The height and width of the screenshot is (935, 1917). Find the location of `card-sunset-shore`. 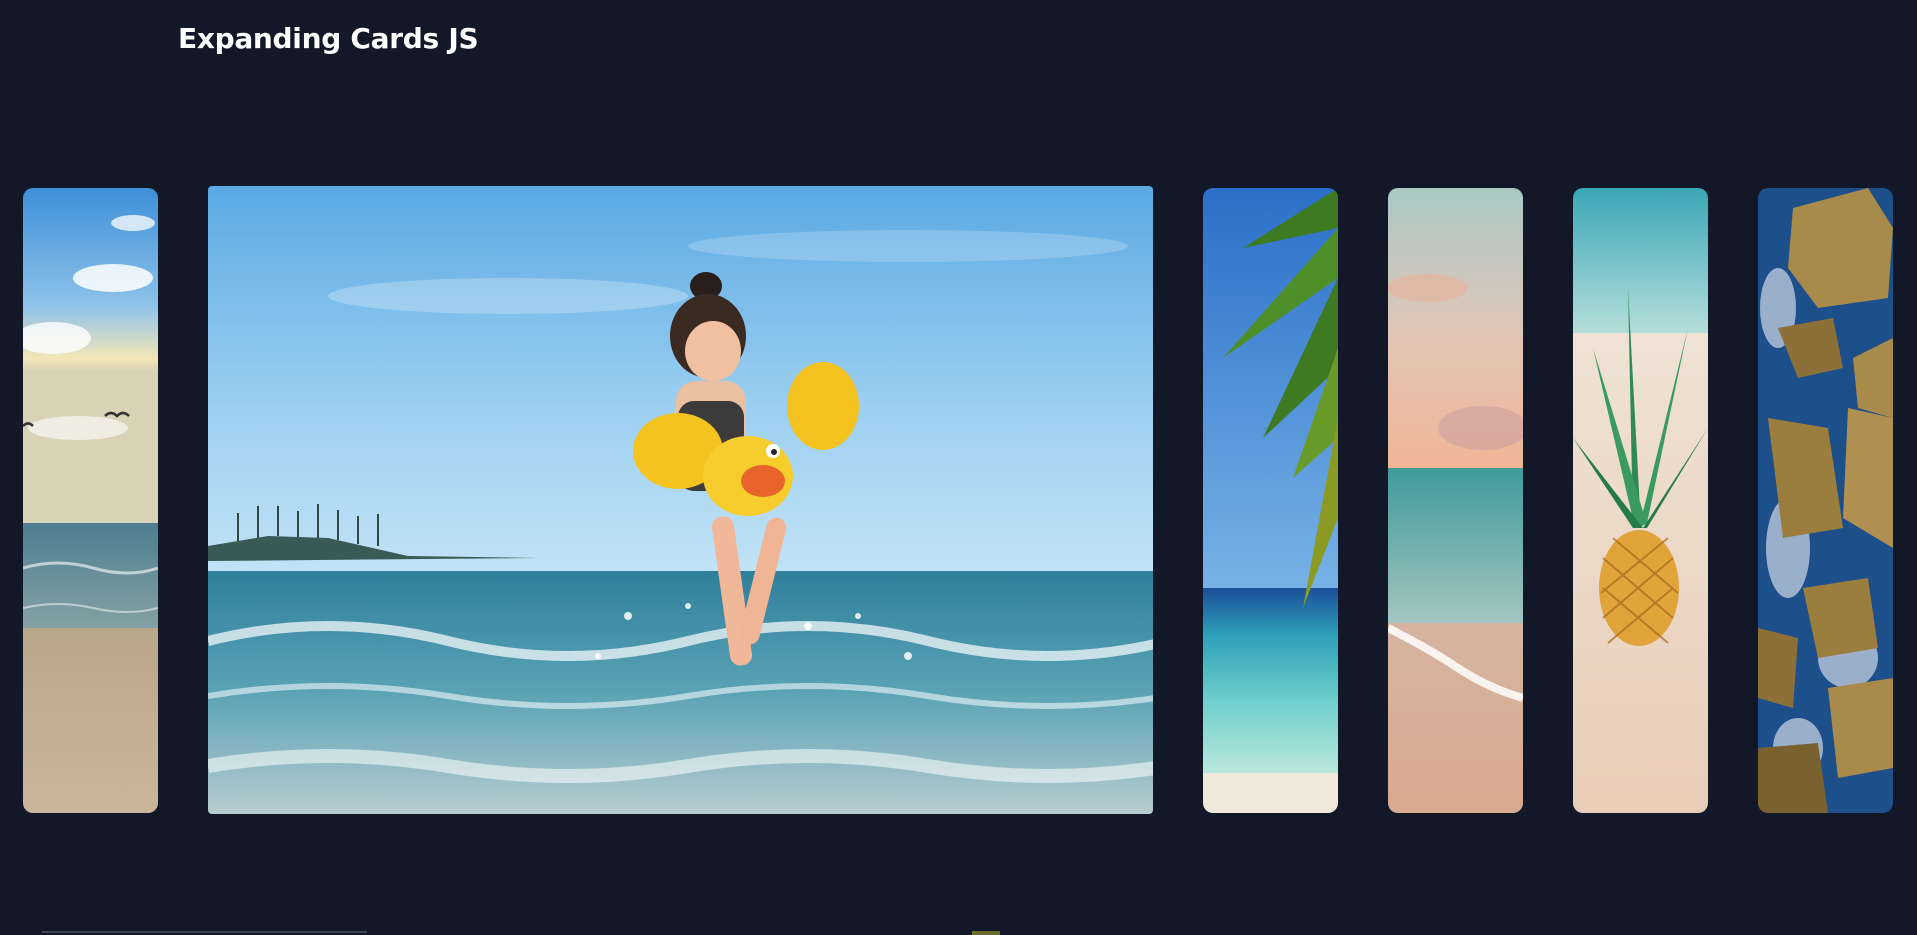

card-sunset-shore is located at coordinates (1455, 500).